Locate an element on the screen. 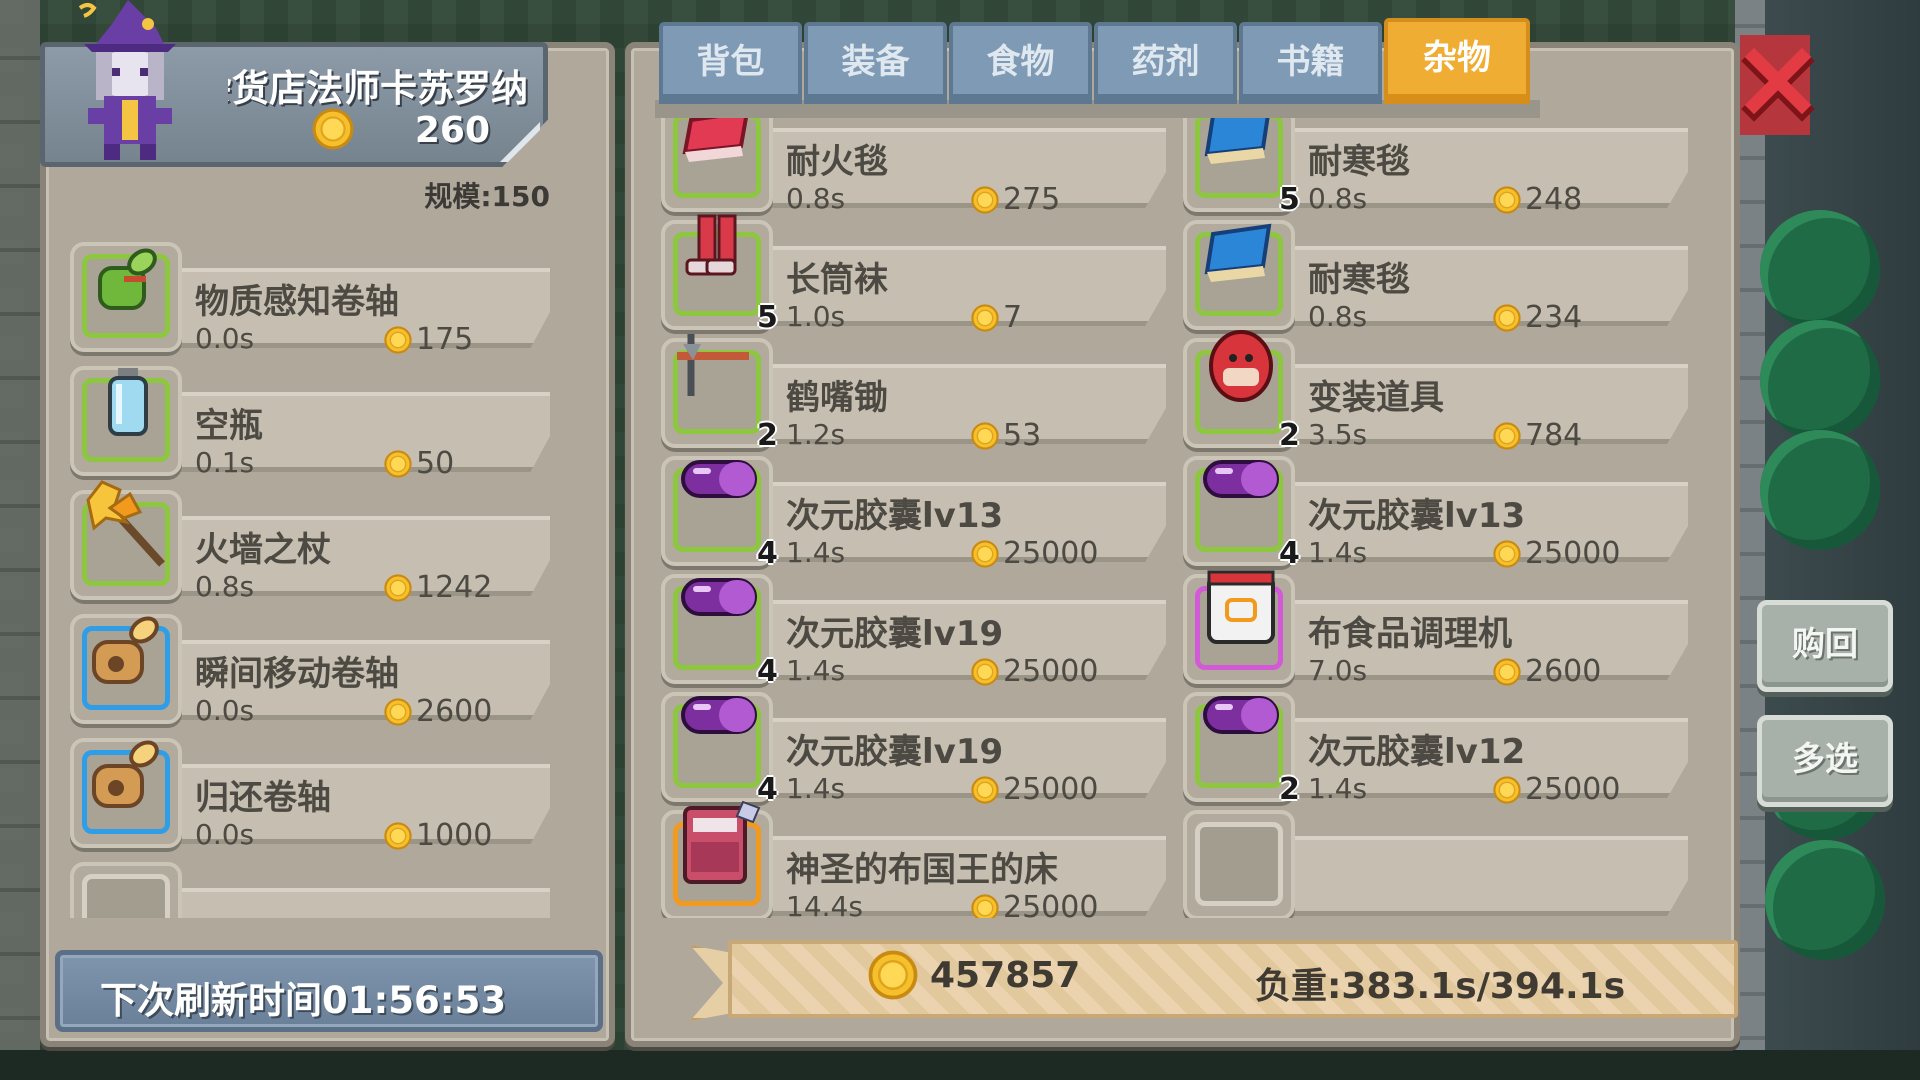  tab-1: 装备 is located at coordinates (875, 63).